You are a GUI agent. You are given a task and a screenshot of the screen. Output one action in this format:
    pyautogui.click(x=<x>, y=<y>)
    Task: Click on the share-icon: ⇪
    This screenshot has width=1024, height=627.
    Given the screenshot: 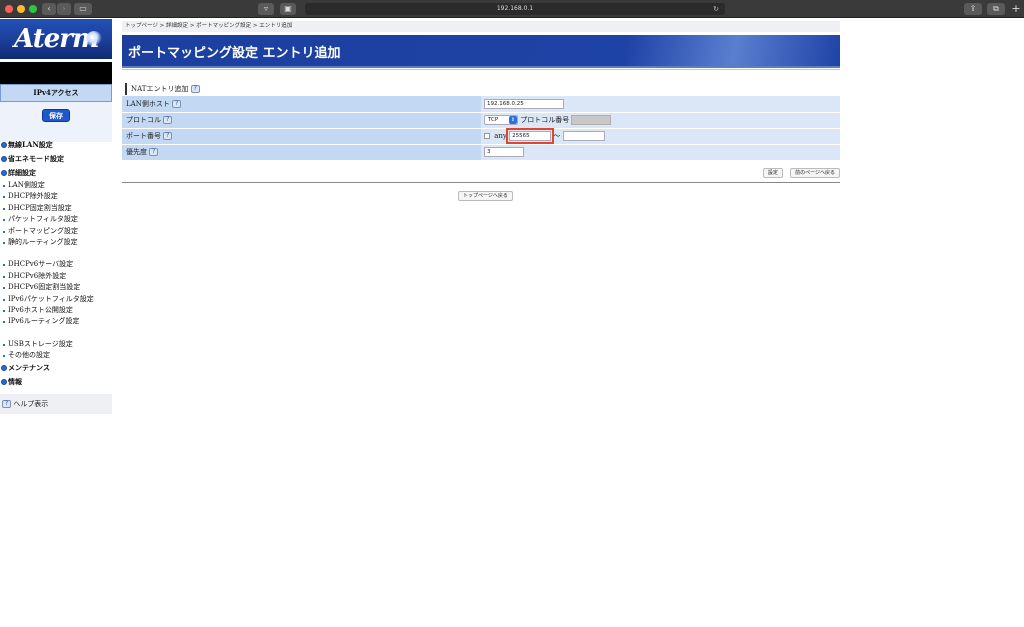 What is the action you would take?
    pyautogui.click(x=973, y=9)
    